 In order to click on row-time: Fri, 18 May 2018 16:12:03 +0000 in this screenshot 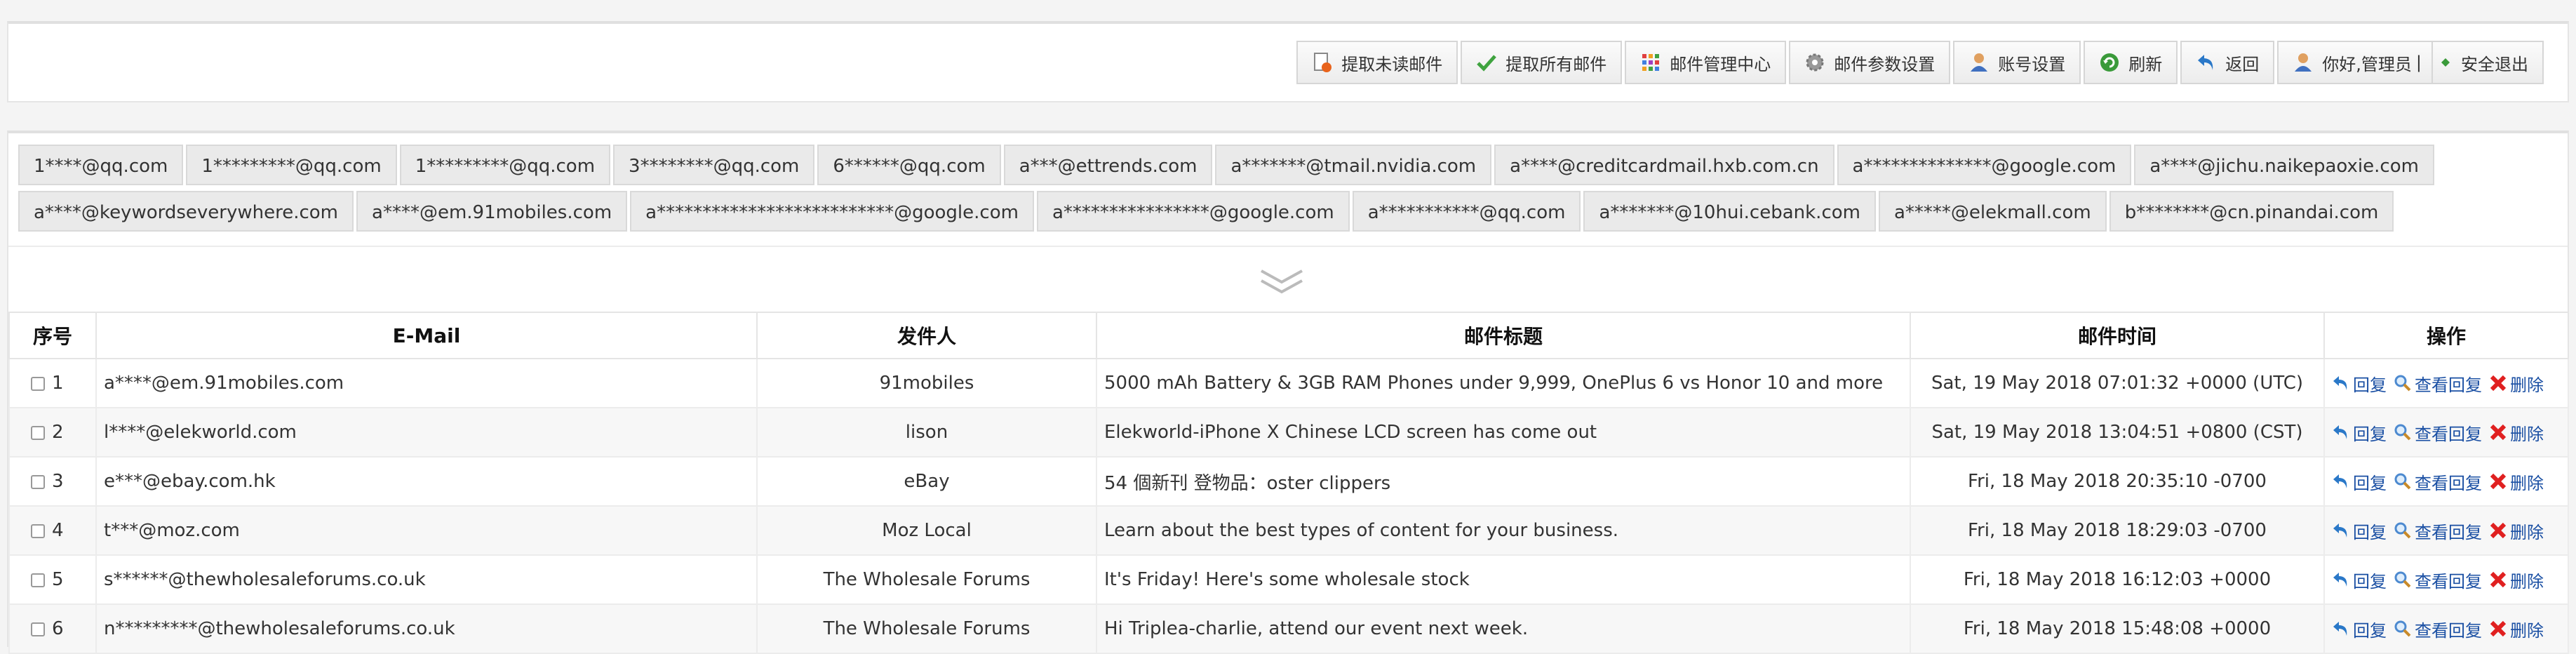, I will do `click(2117, 579)`.